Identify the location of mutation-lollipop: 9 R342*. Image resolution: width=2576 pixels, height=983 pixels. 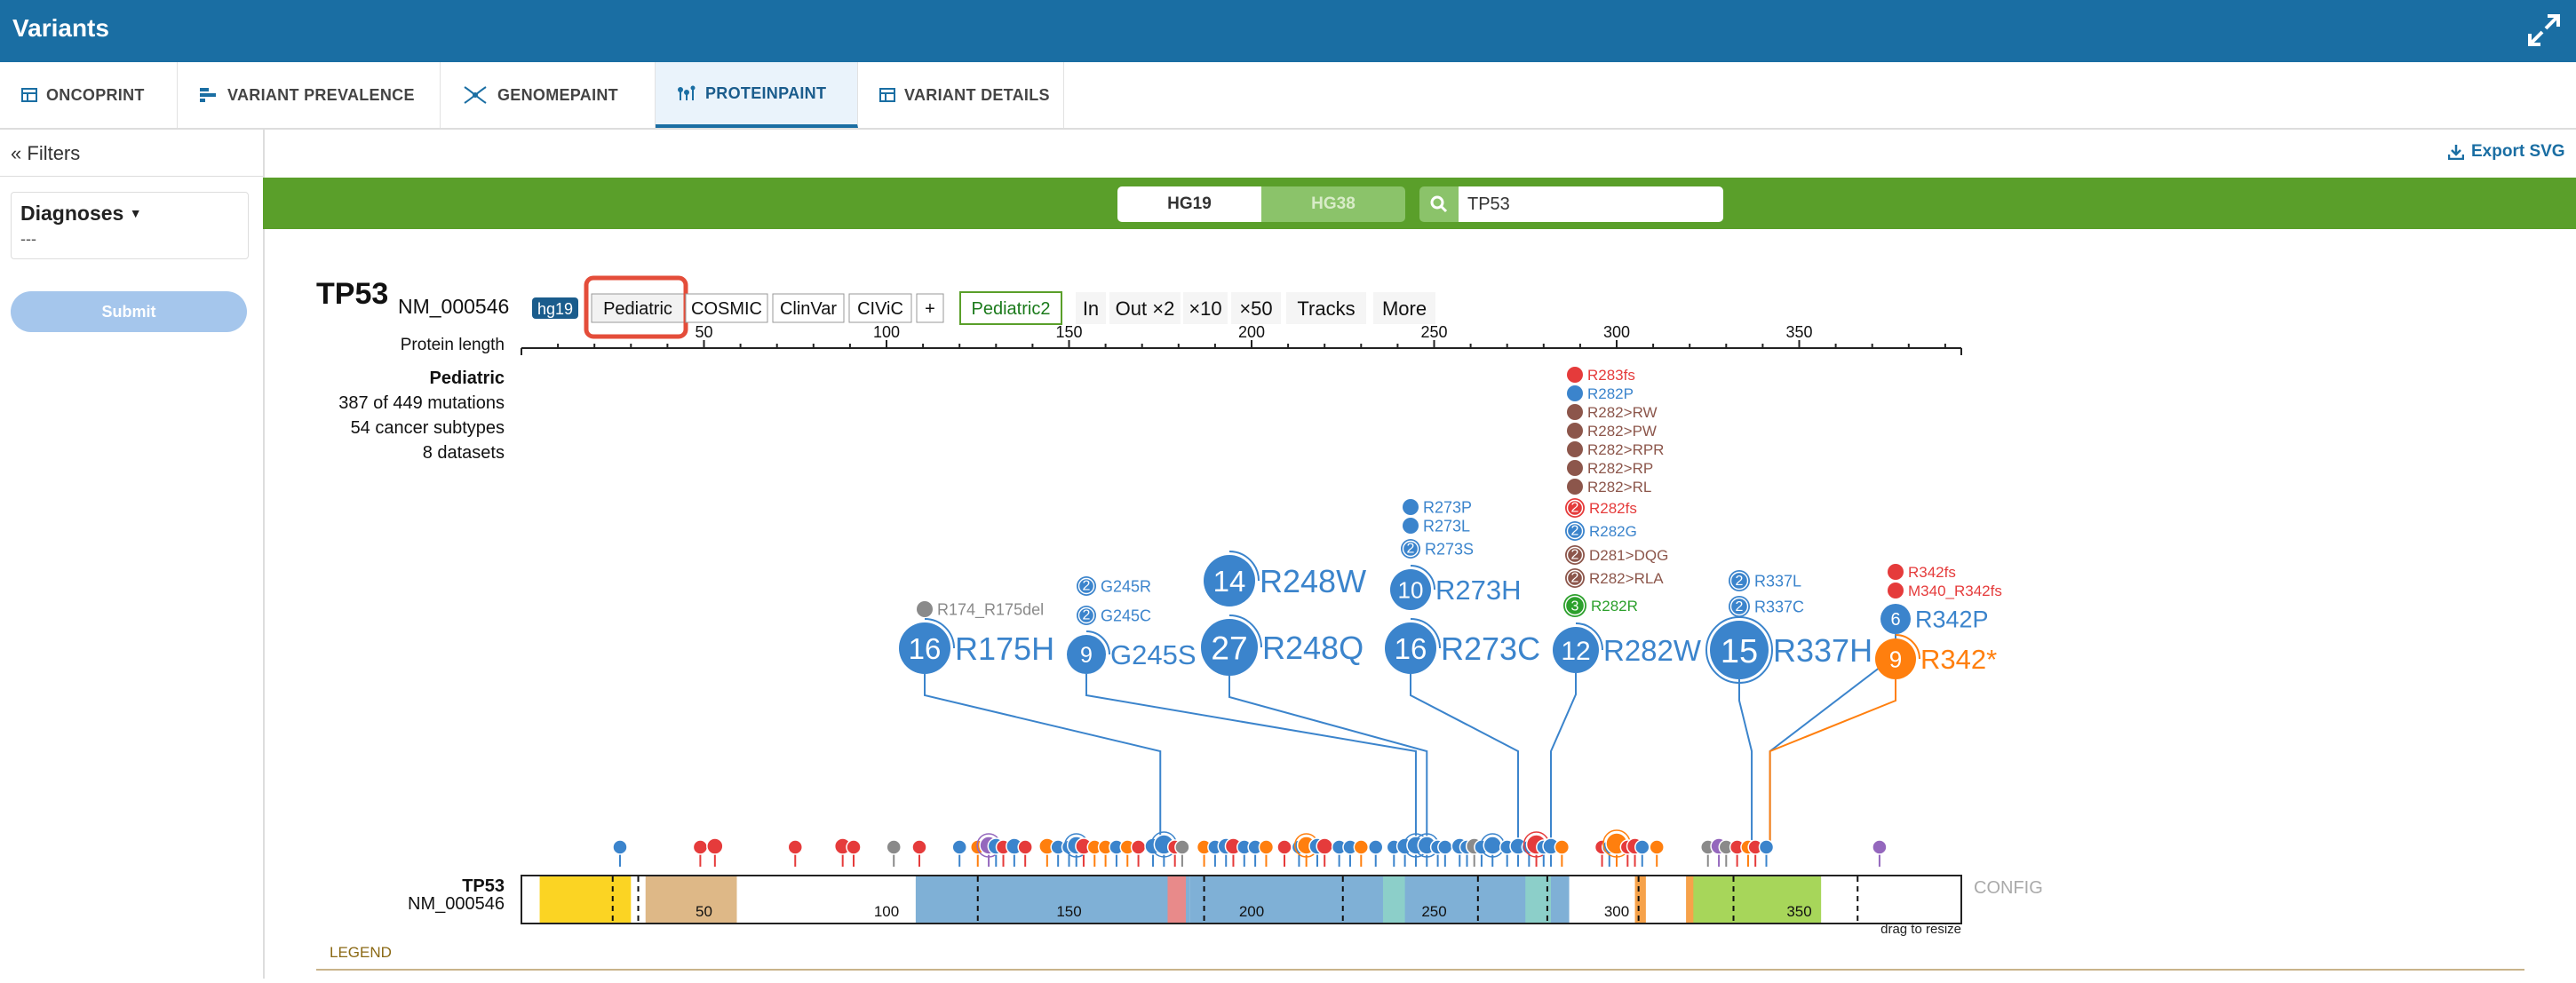
(1936, 657).